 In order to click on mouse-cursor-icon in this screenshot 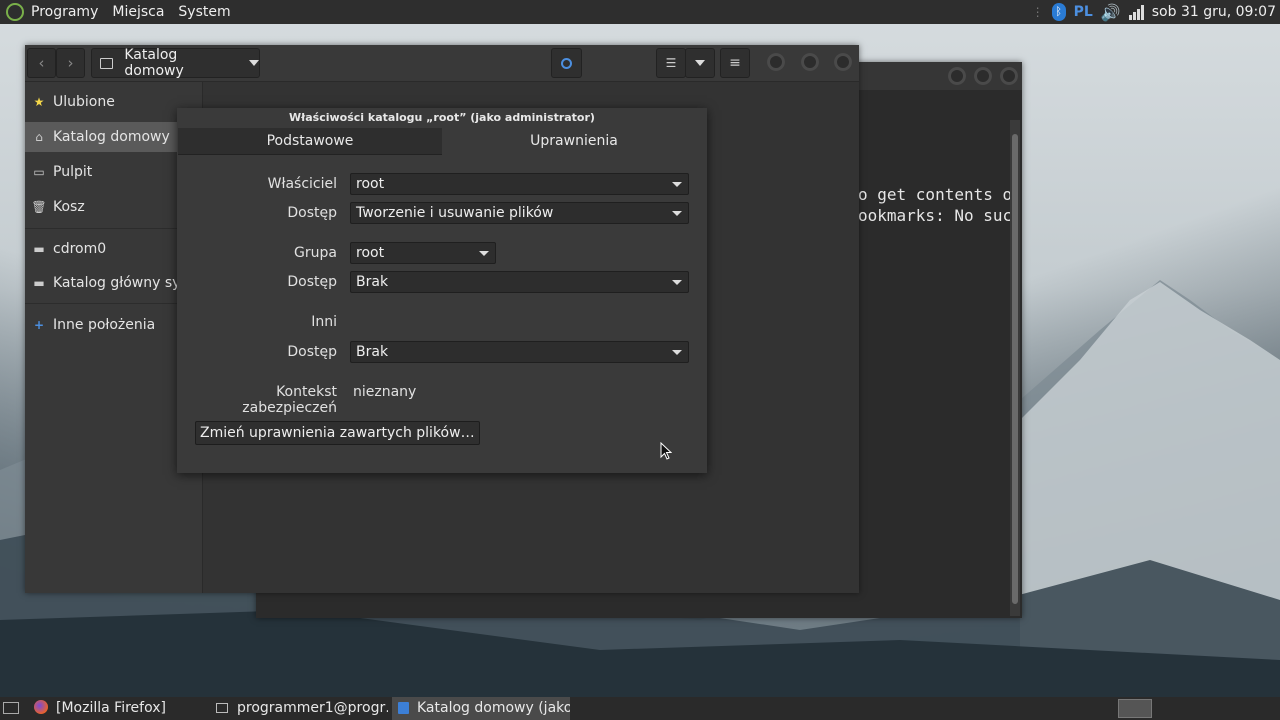, I will do `click(666, 451)`.